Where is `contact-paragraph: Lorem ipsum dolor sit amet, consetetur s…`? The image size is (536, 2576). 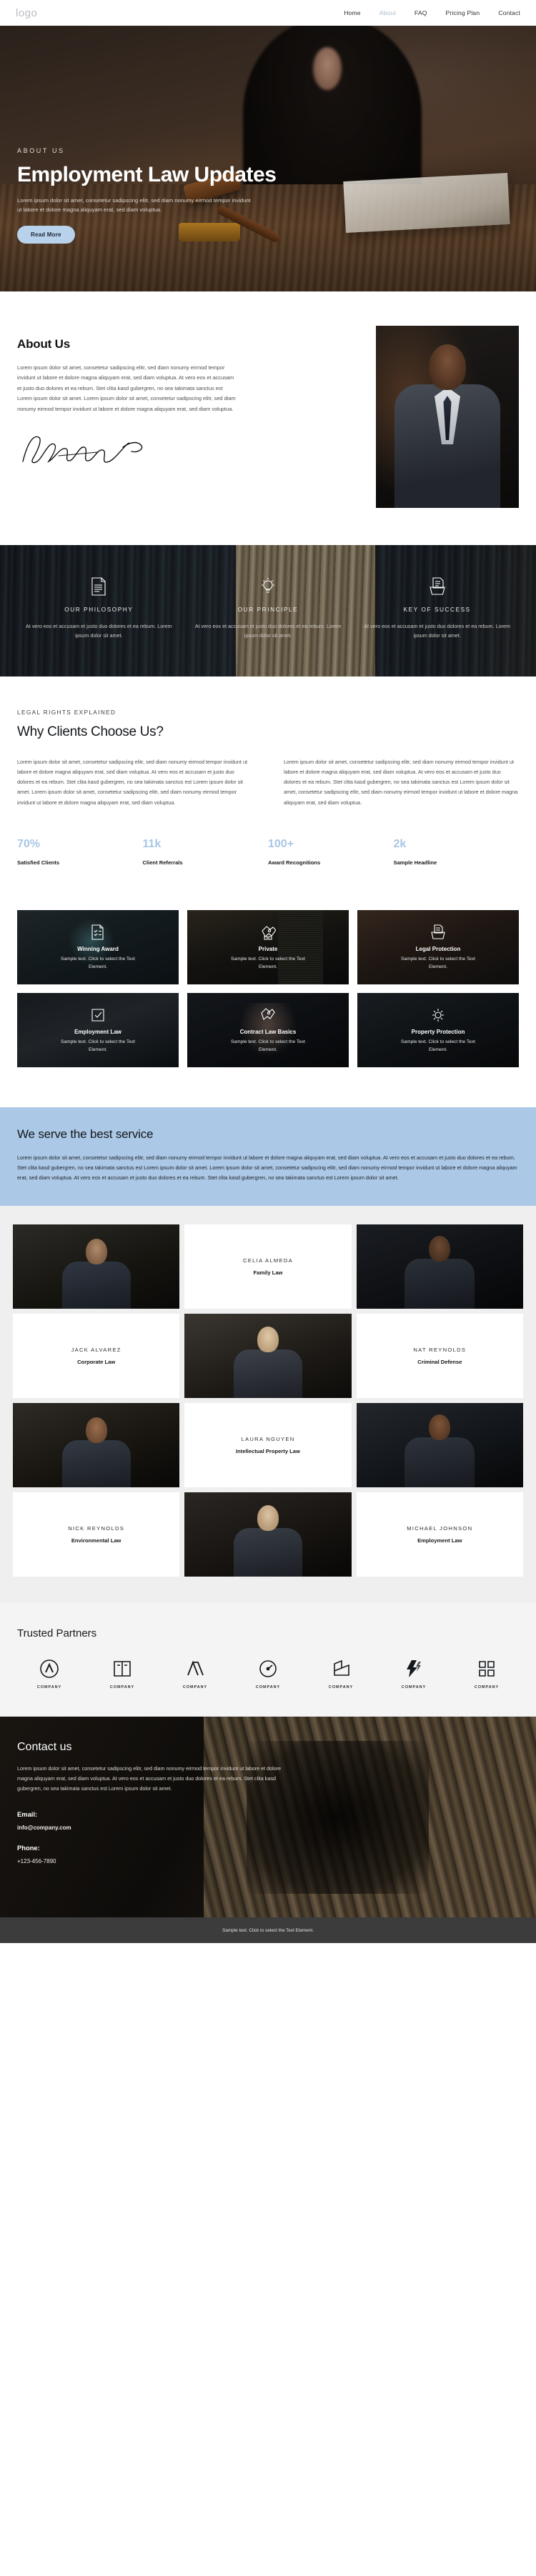
contact-paragraph: Lorem ipsum dolor sit amet, consetetur s… is located at coordinates (149, 1779).